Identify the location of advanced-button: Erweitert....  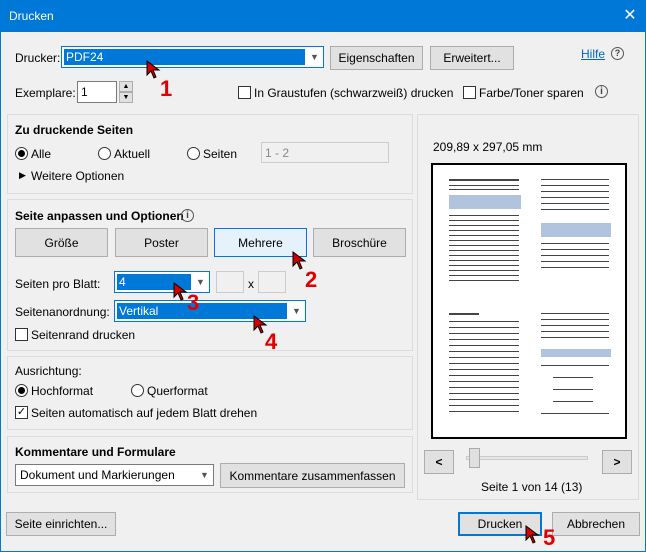
(472, 58).